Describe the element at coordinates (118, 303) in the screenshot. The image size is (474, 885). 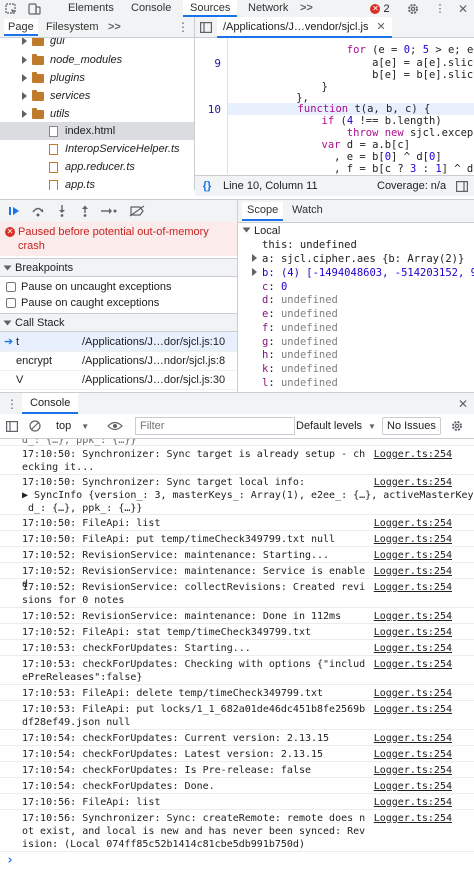
I see `pause-caught-option: Pause on caught exceptions` at that location.